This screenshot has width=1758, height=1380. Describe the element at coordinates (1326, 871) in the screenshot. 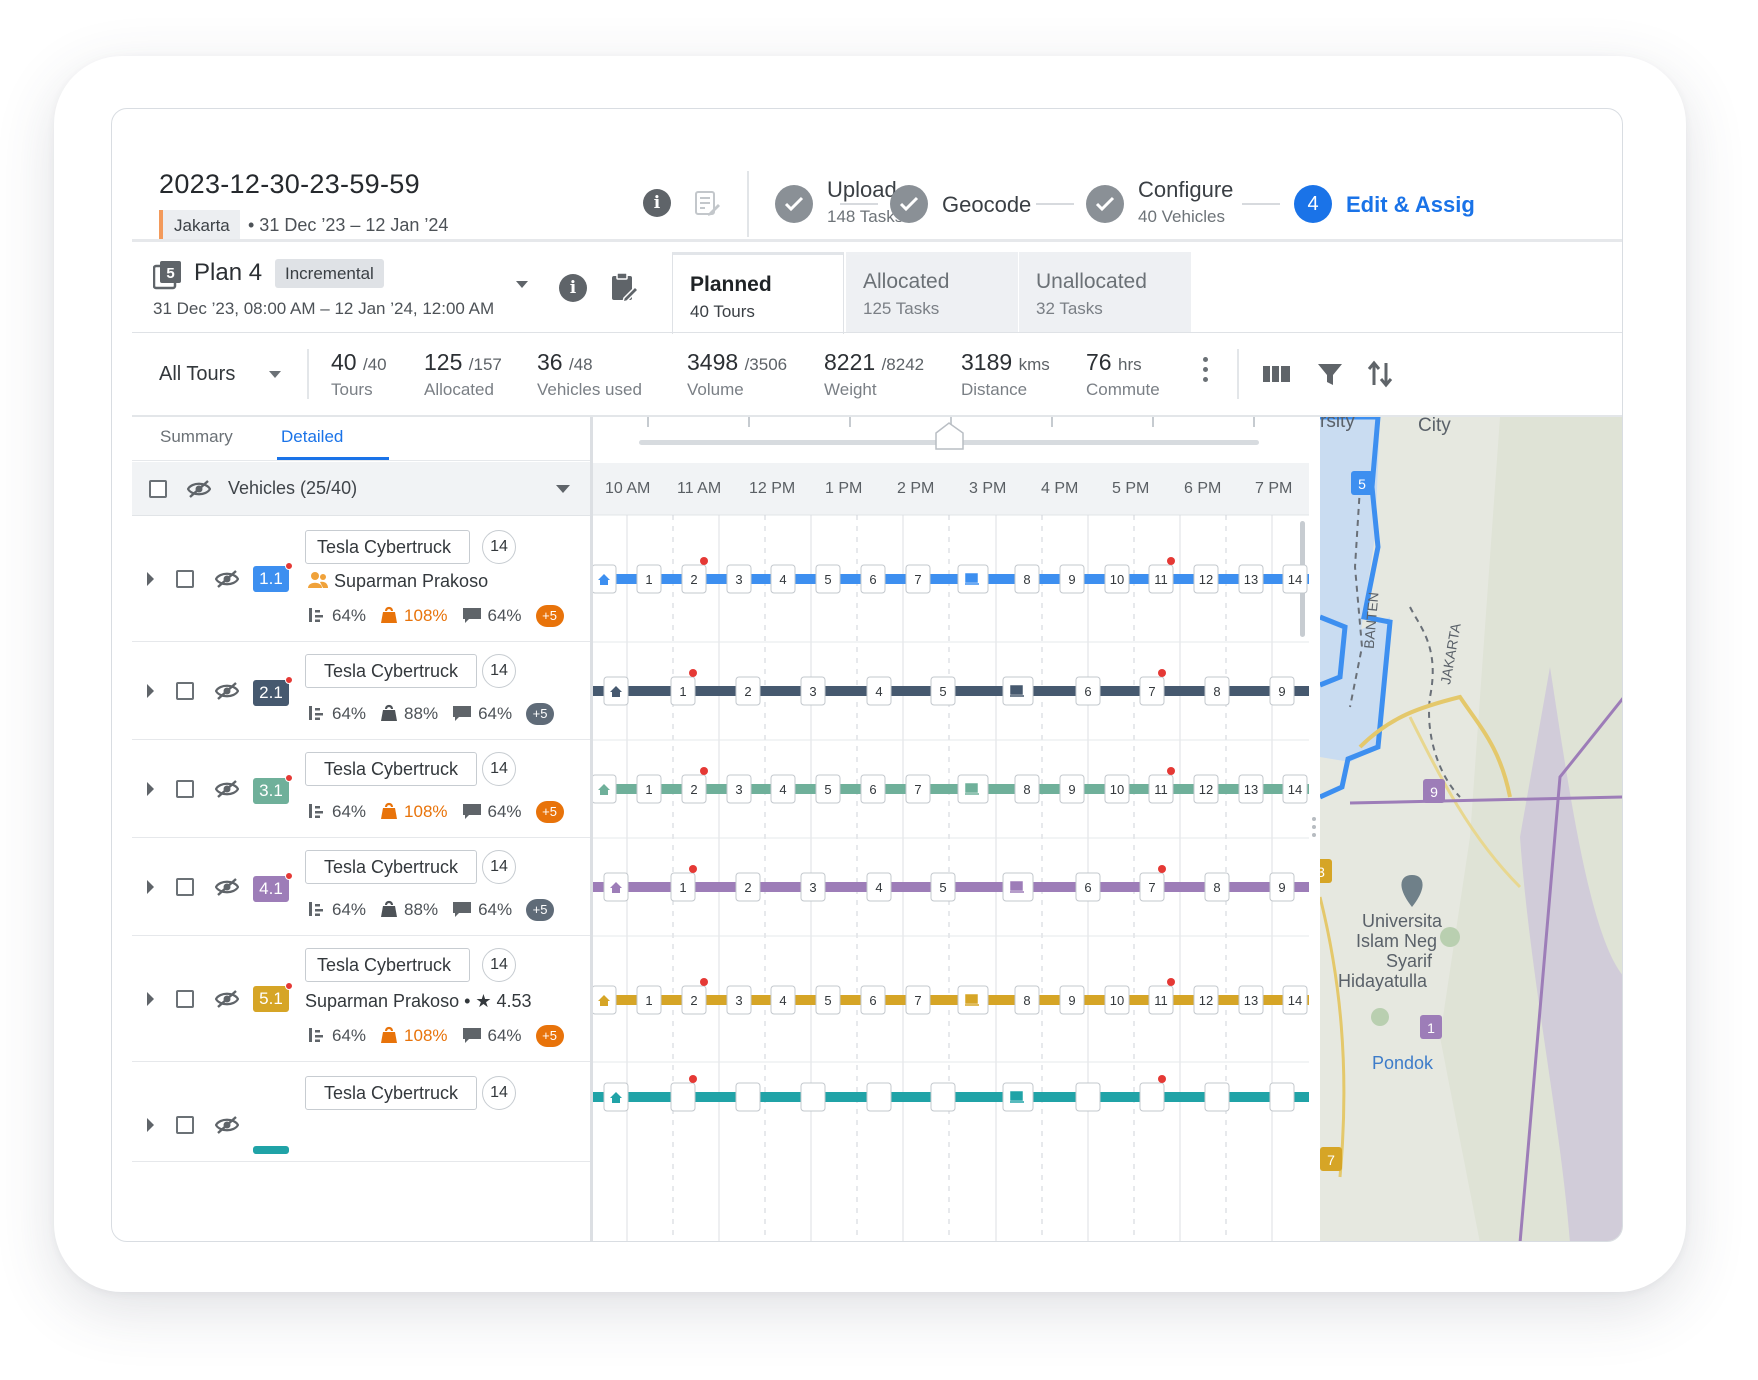

I see `map-marker-3: 3` at that location.